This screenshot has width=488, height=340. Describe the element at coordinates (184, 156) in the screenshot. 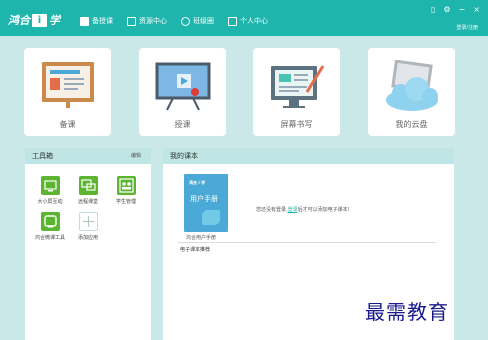

I see `textbook-title: 我的课本` at that location.